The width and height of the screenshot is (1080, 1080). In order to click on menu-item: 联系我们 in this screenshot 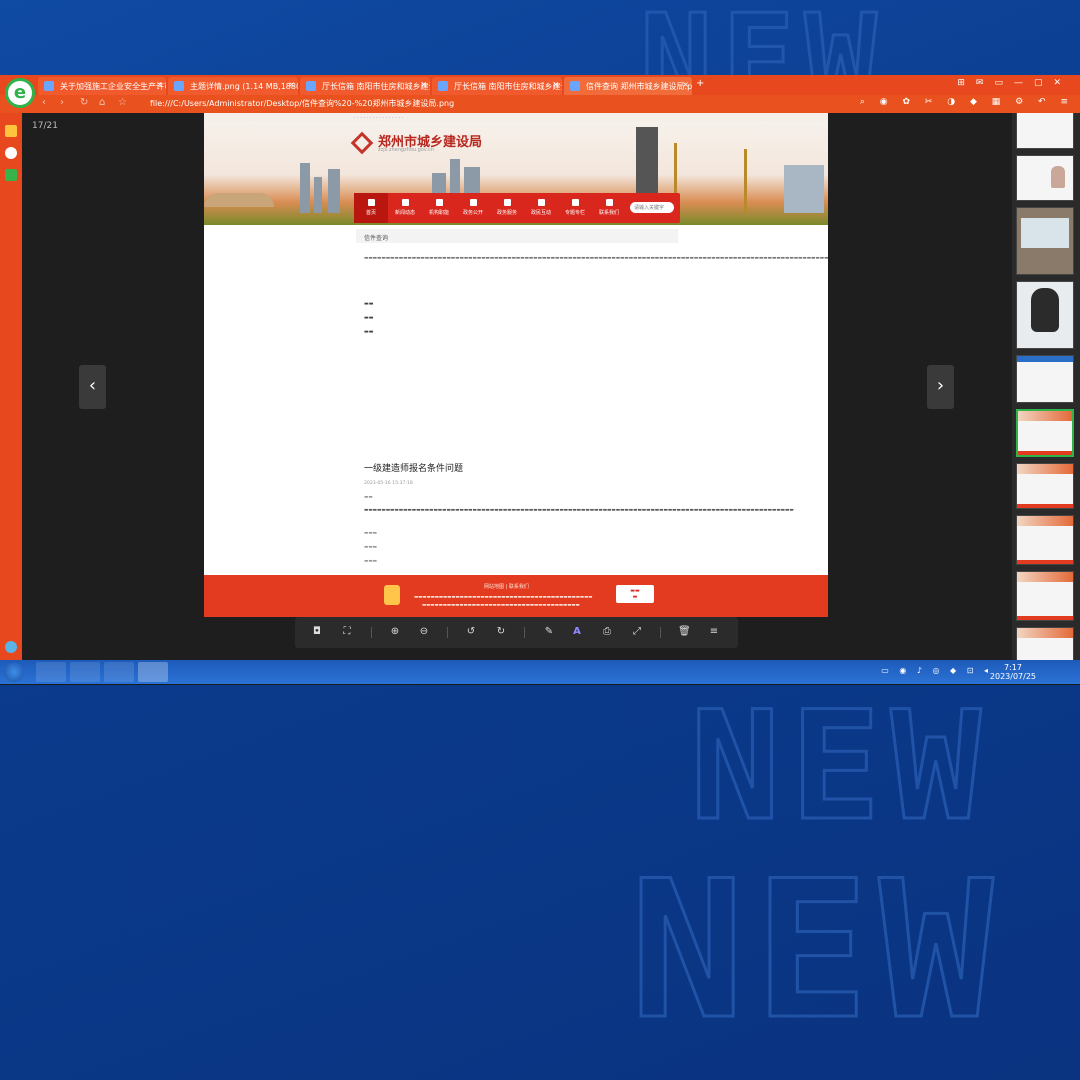, I will do `click(609, 208)`.